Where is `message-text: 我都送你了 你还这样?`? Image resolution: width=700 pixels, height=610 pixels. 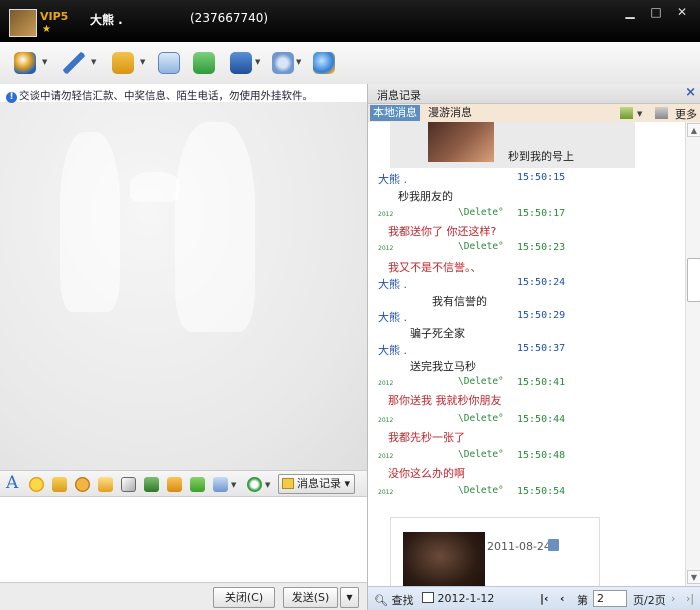 message-text: 我都送你了 你还这样? is located at coordinates (442, 231).